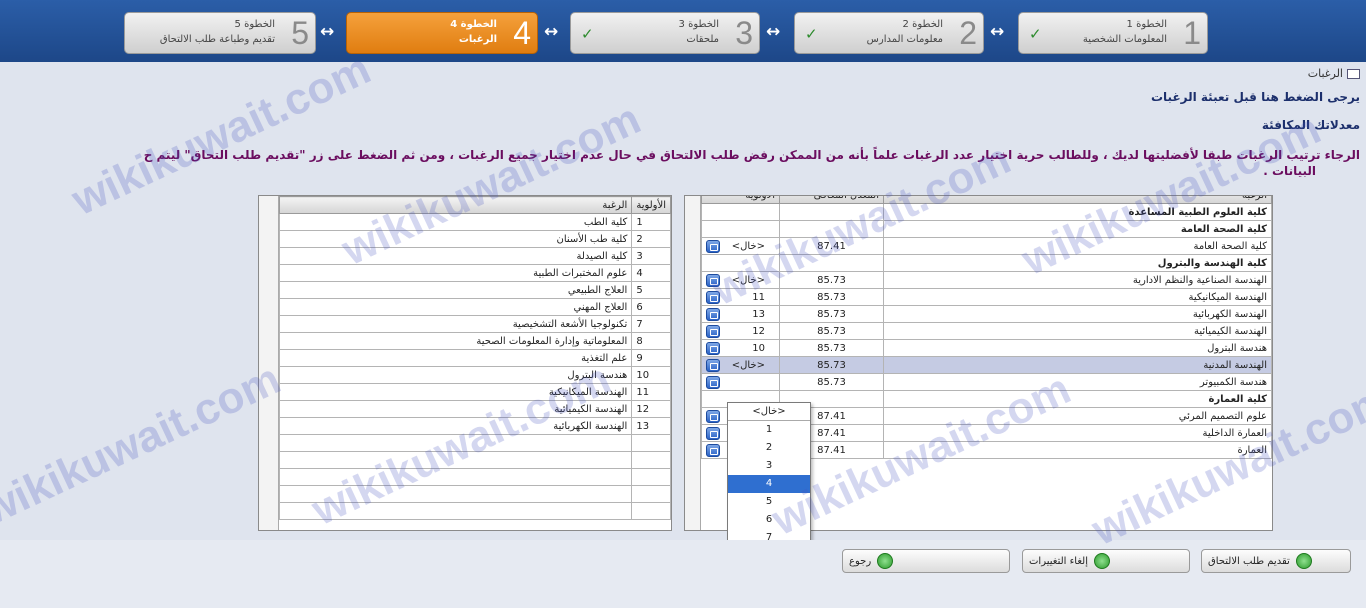 The height and width of the screenshot is (608, 1366). I want to click on table-row: هندسة البترول 85.73 10, so click(986, 348).